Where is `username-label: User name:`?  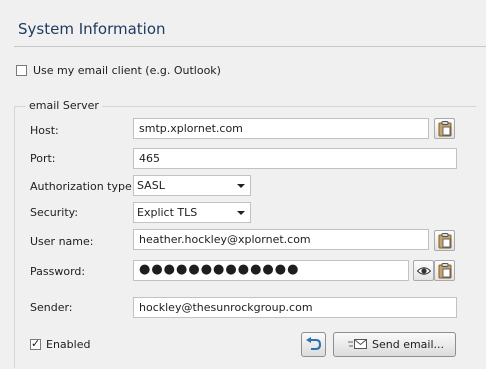 username-label: User name: is located at coordinates (62, 241).